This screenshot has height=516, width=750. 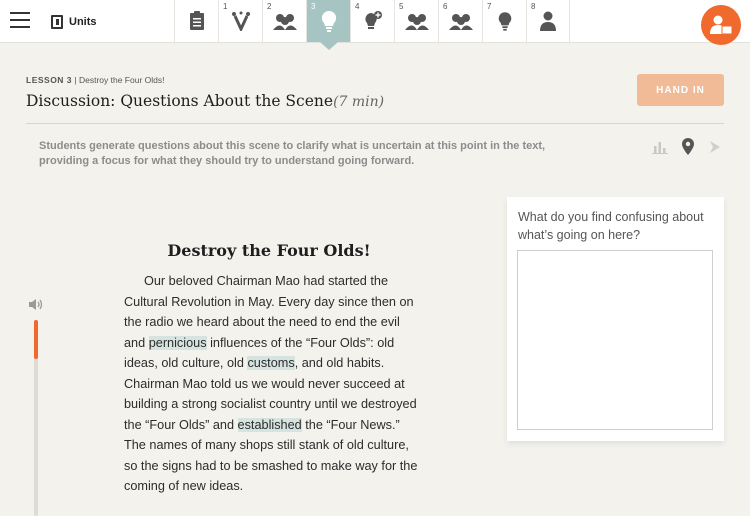 I want to click on step-6: 6, so click(x=460, y=21).